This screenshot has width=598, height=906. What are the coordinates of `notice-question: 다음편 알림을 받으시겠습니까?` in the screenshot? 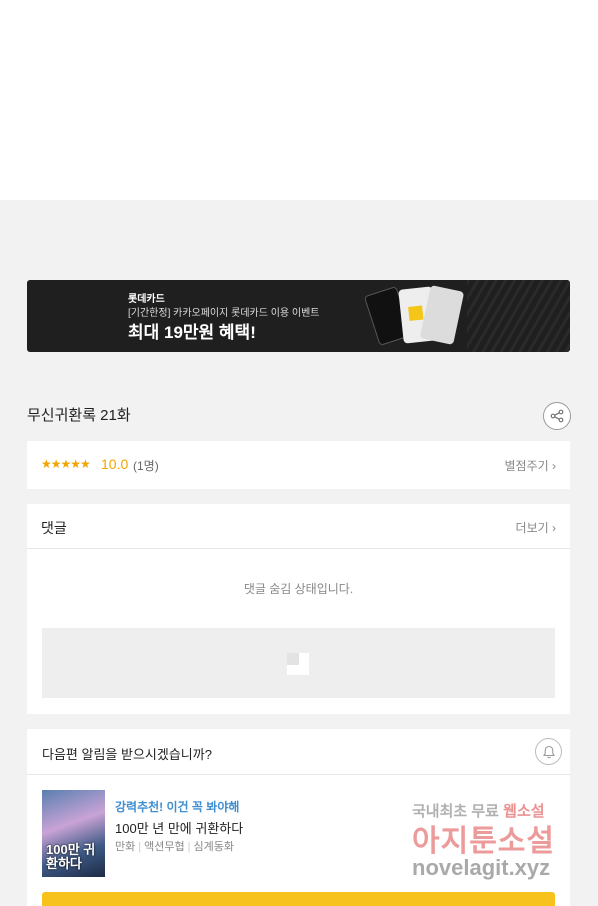 It's located at (127, 754).